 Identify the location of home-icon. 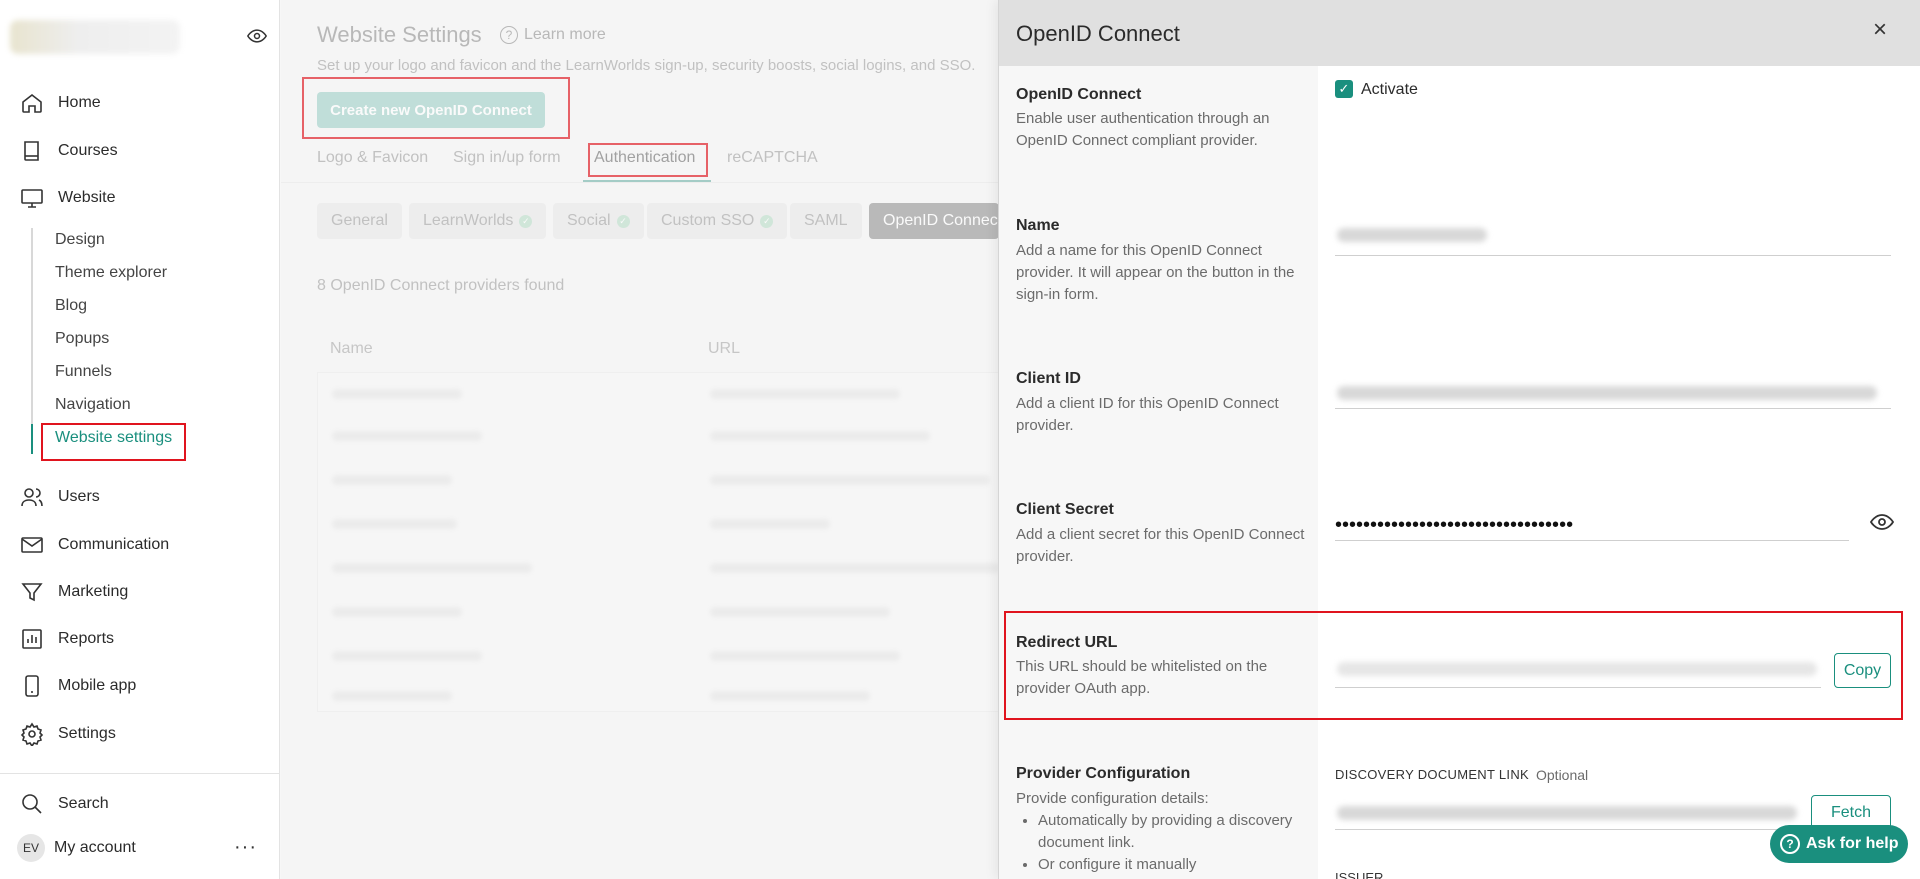
(32, 103).